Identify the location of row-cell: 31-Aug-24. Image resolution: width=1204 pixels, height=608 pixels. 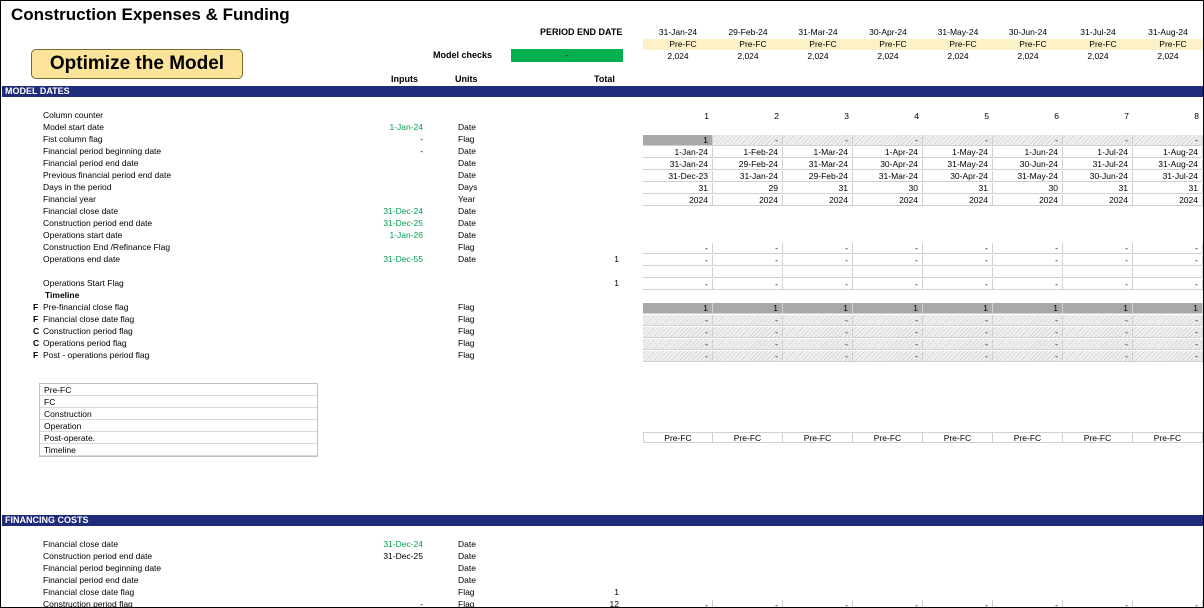
(1168, 164).